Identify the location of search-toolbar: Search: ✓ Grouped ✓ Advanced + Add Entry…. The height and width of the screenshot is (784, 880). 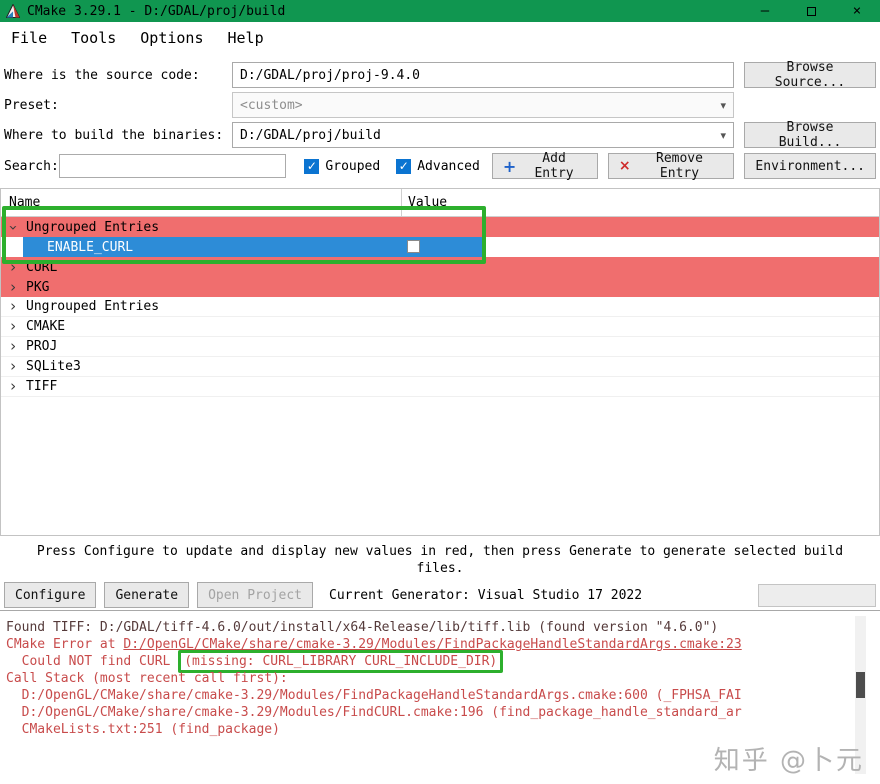
(440, 166).